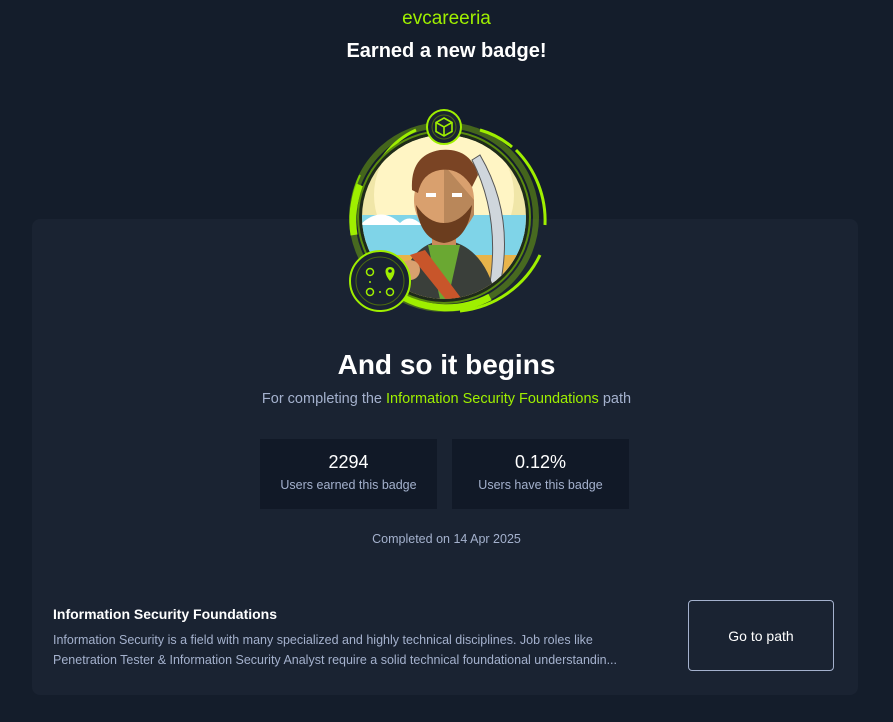  I want to click on cube-icon, so click(444, 127).